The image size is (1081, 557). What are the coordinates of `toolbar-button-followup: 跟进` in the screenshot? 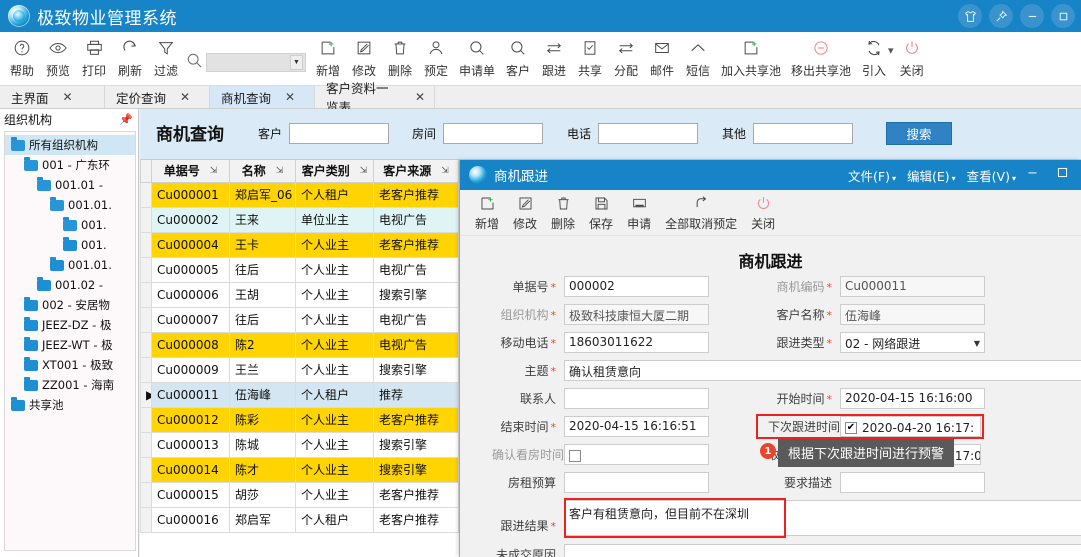 It's located at (554, 57).